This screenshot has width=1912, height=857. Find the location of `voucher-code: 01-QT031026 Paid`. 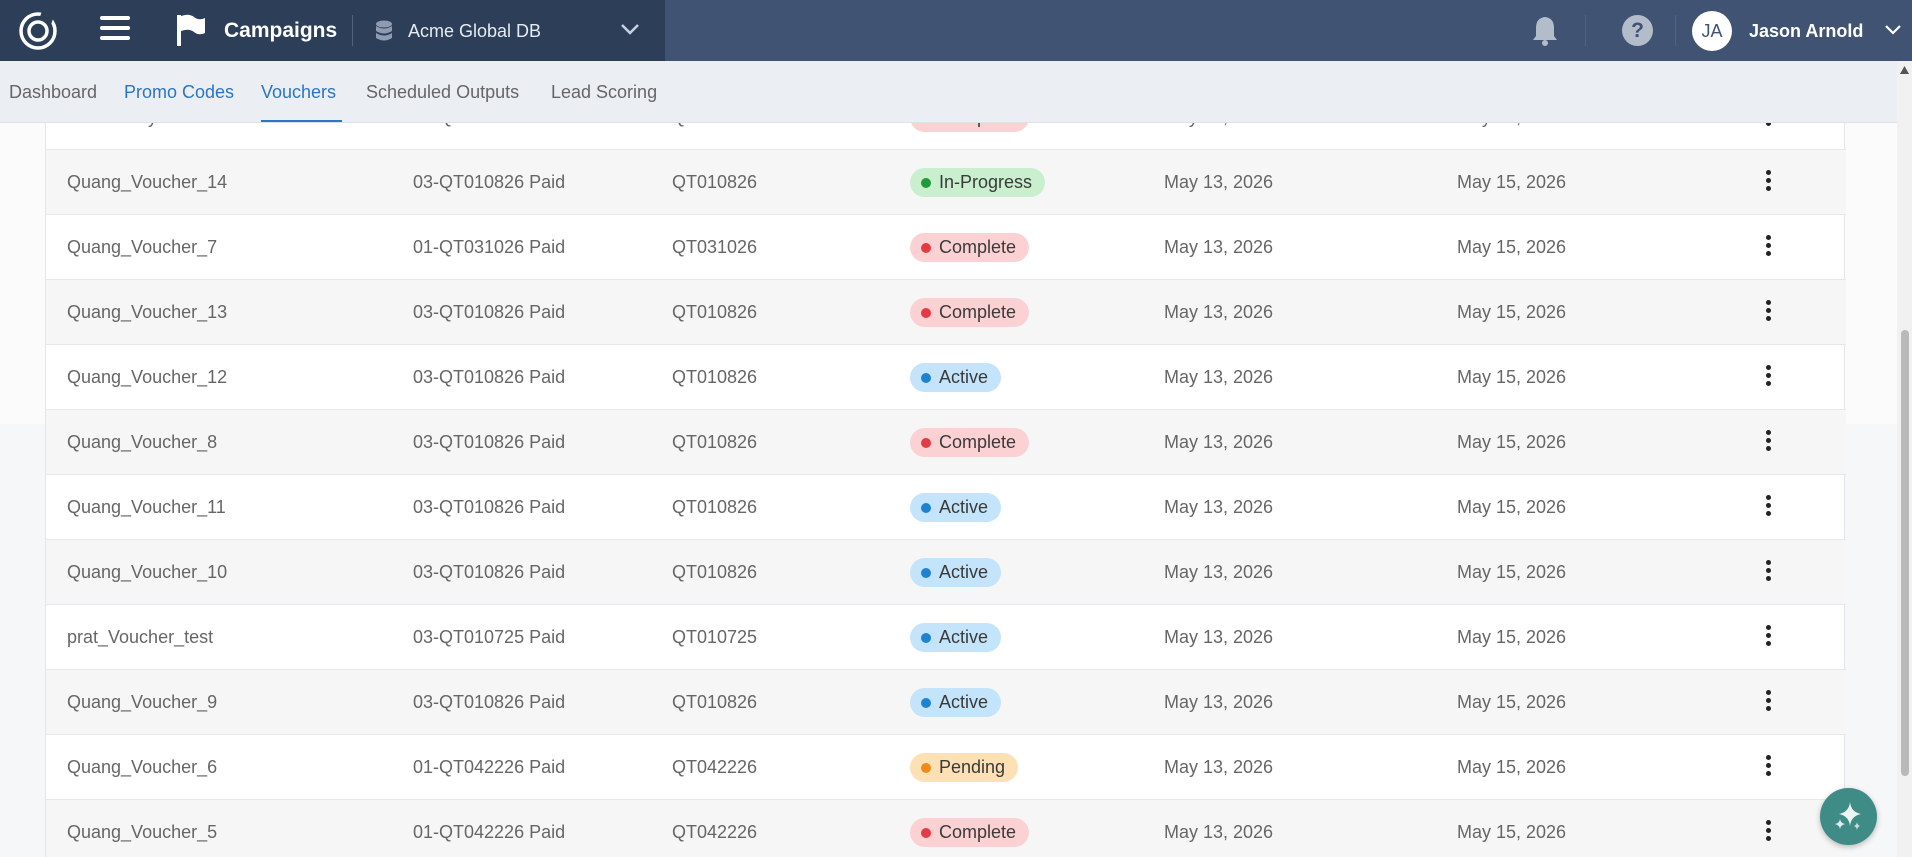

voucher-code: 01-QT031026 Paid is located at coordinates (489, 247).